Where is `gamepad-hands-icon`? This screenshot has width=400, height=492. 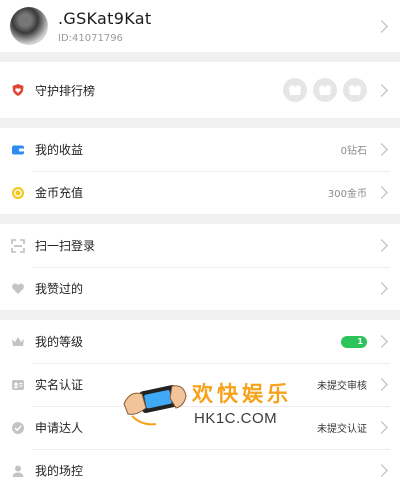 gamepad-hands-icon is located at coordinates (155, 405).